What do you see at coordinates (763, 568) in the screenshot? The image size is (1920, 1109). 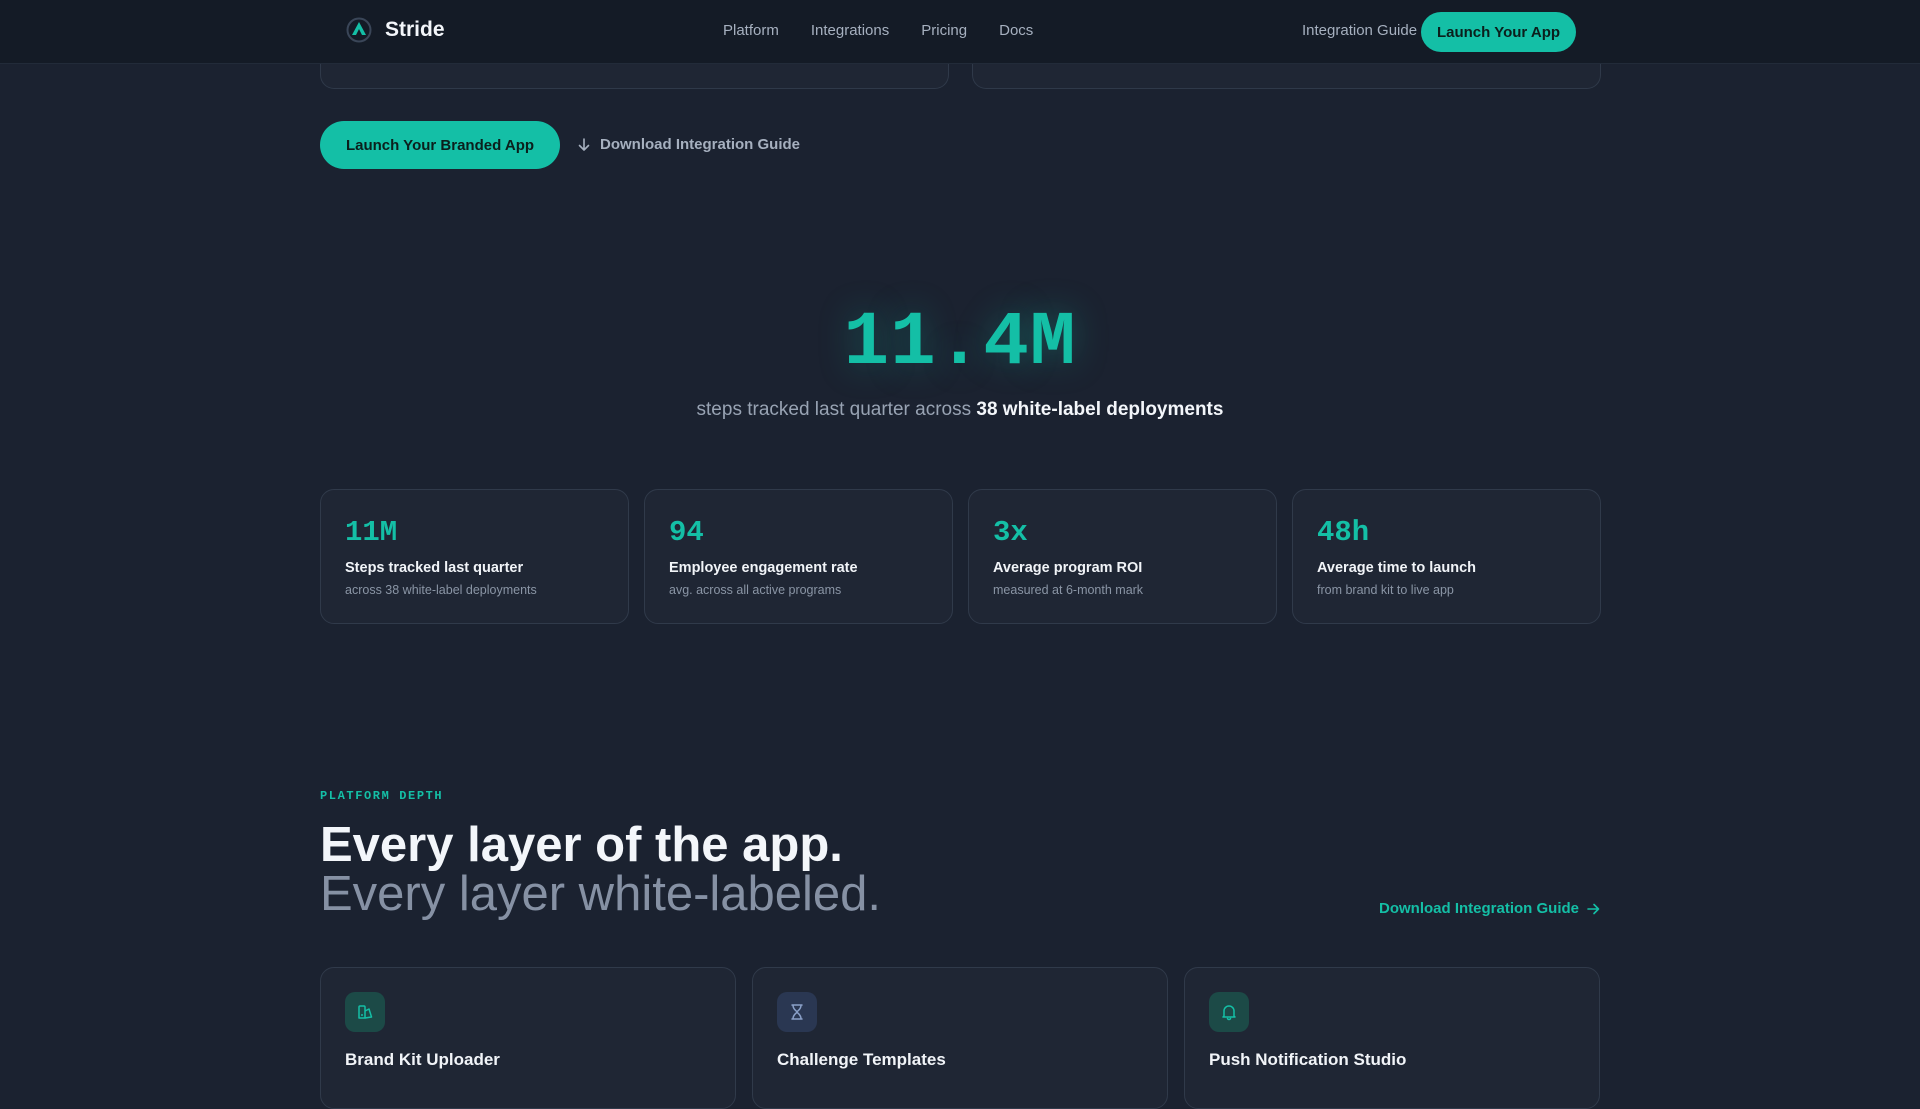 I see `stat-label: Employee engagement rate` at bounding box center [763, 568].